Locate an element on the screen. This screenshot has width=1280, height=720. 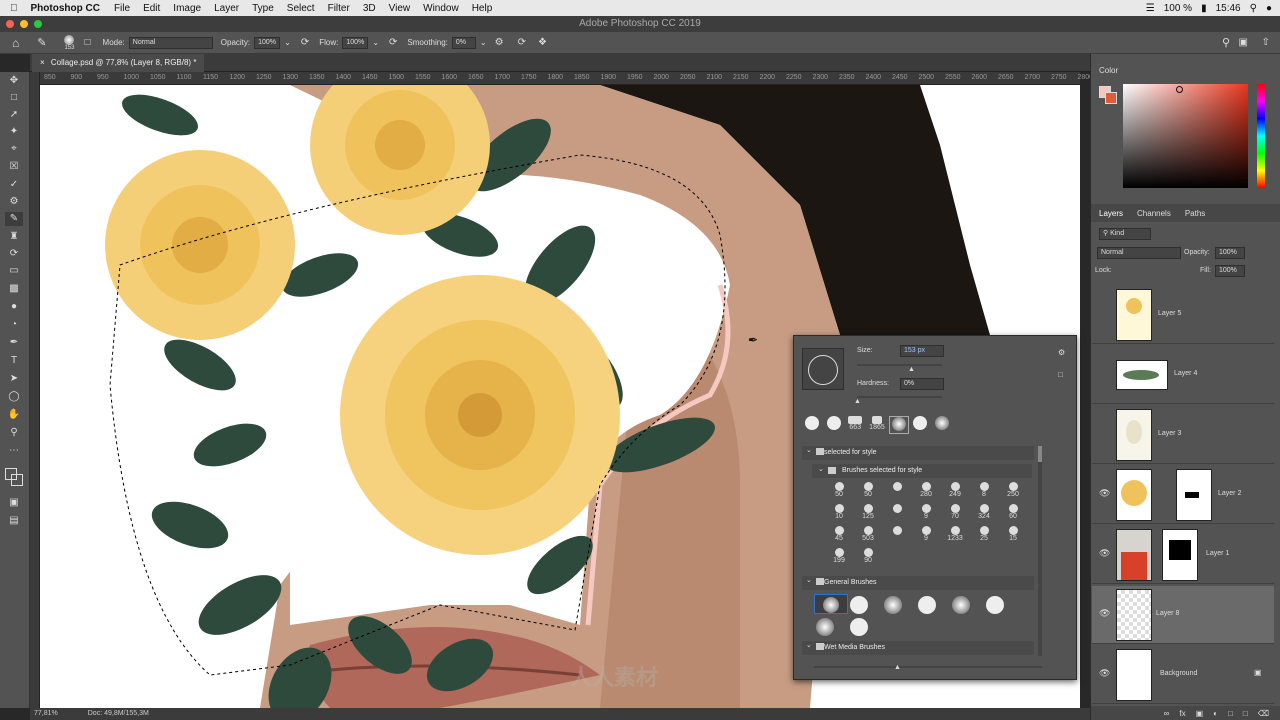
hand-tool-icon: ✋ is located at coordinates (14, 415).